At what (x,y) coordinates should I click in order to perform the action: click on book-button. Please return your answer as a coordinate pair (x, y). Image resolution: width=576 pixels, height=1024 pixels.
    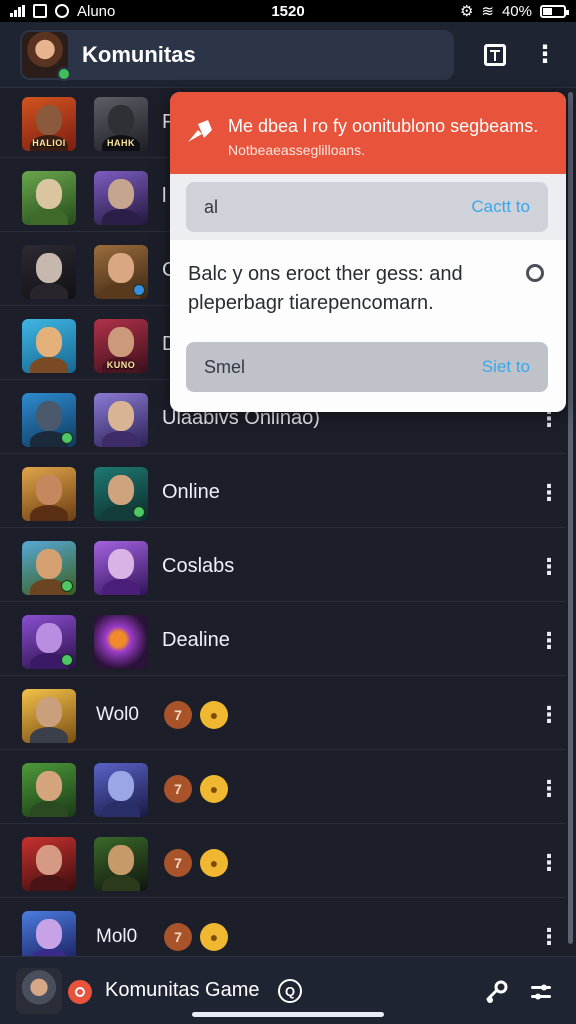
    Looking at the image, I should click on (495, 55).